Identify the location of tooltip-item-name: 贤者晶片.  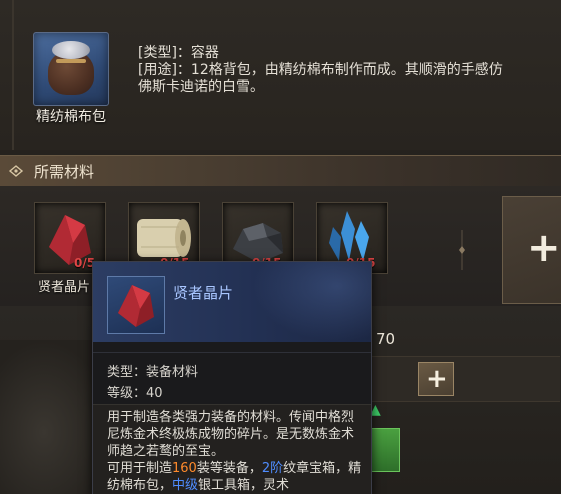
(203, 293).